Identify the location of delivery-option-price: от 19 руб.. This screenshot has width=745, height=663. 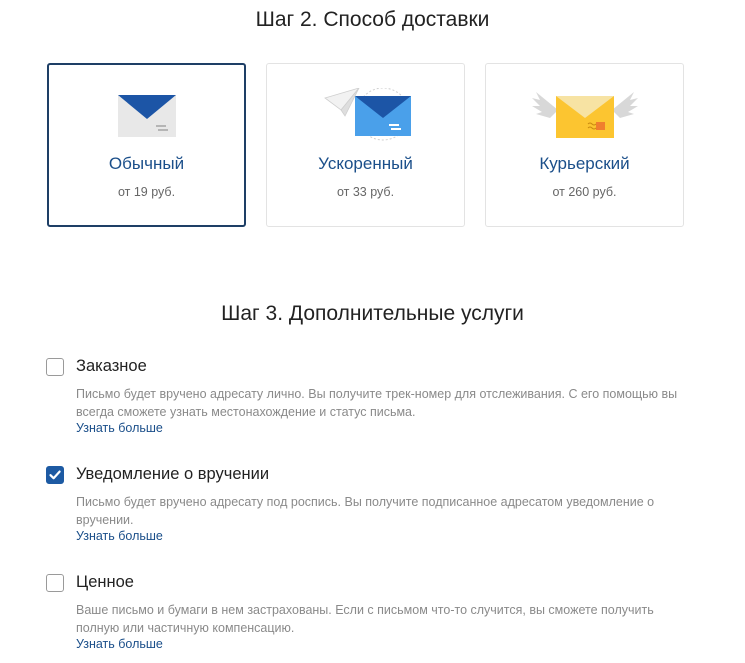
(146, 192).